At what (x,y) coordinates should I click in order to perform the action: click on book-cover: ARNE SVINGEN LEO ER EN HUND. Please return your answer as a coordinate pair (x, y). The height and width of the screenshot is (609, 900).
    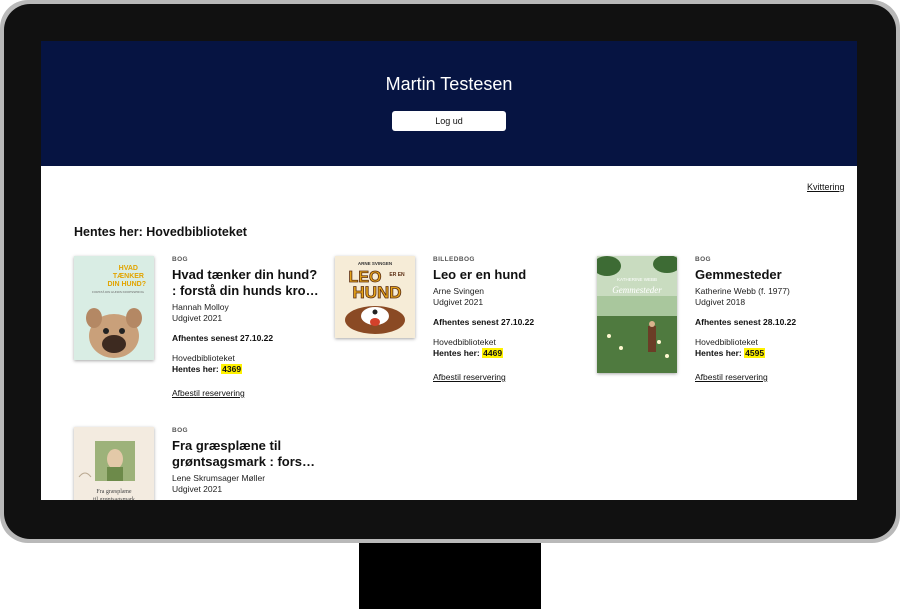
    Looking at the image, I should click on (375, 297).